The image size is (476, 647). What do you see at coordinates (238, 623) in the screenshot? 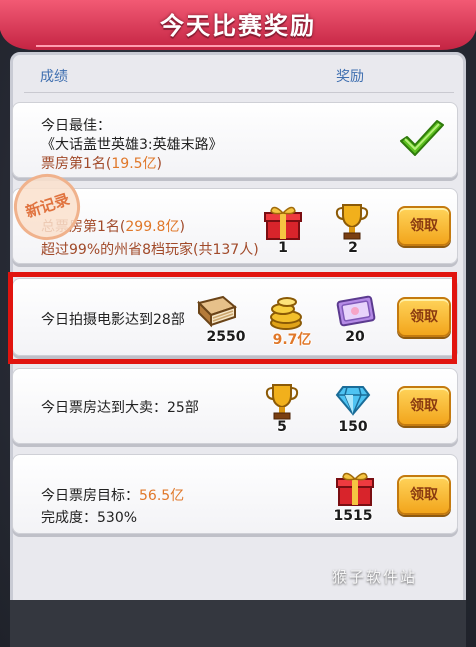
I see `bottom-strip` at bounding box center [238, 623].